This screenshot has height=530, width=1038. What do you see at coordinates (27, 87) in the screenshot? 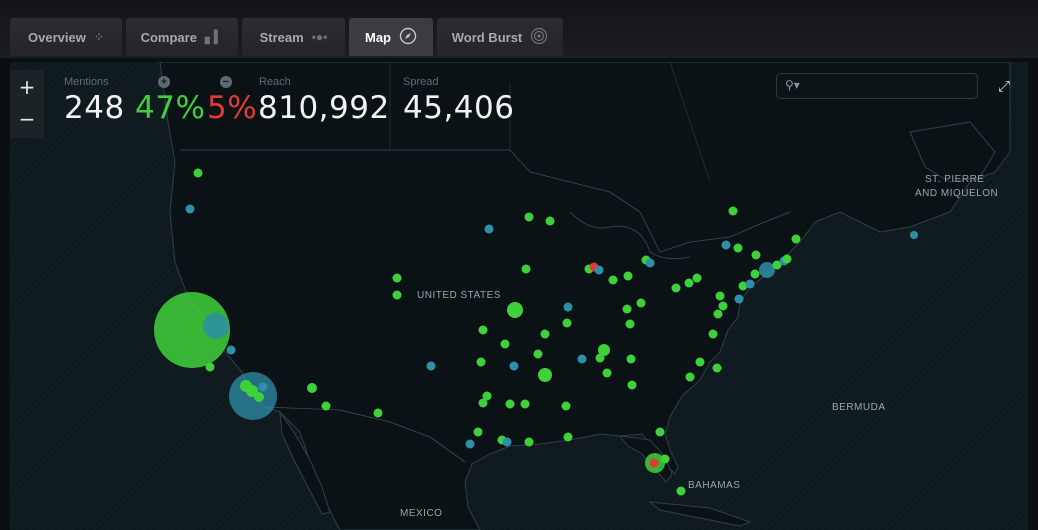
I see `zoom-in-button: +` at bounding box center [27, 87].